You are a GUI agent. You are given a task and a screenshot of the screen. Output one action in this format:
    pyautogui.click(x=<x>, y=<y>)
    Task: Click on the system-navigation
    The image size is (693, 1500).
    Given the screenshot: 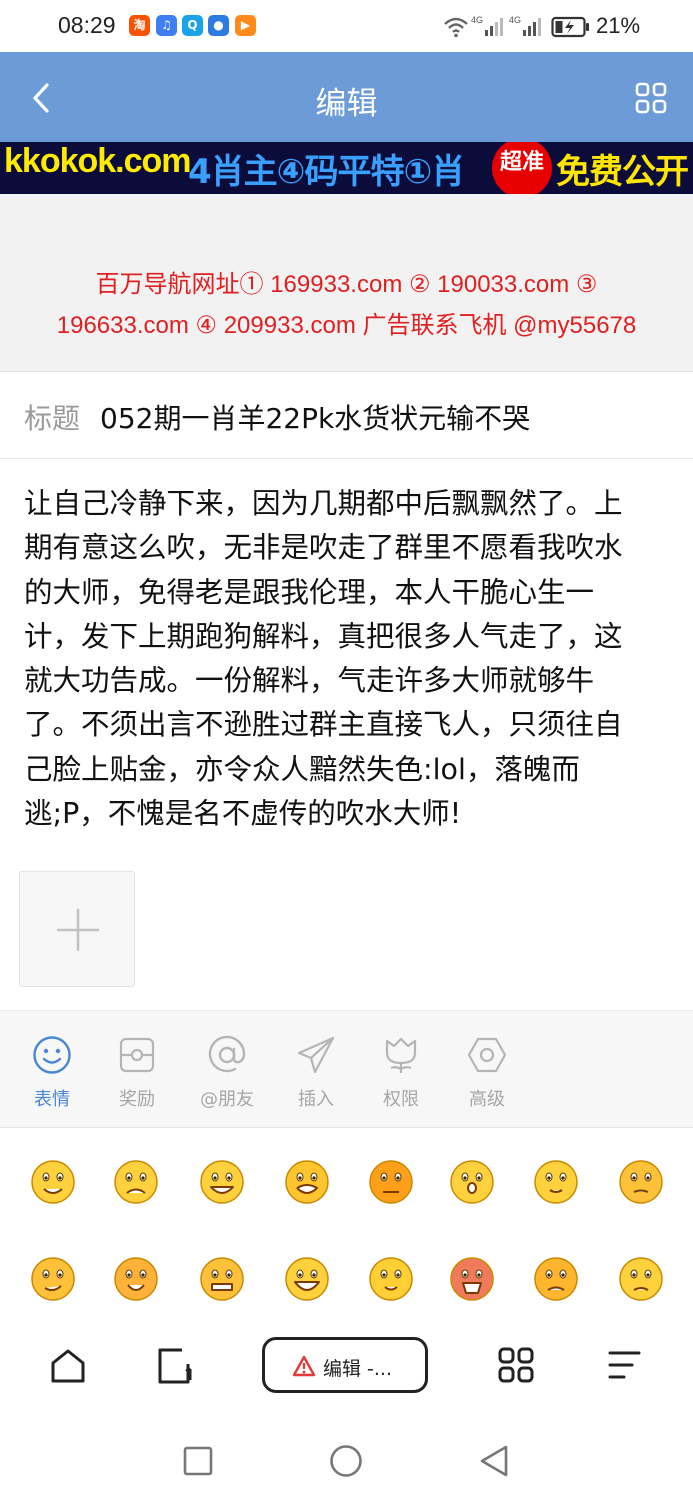 What is the action you would take?
    pyautogui.click(x=346, y=1457)
    